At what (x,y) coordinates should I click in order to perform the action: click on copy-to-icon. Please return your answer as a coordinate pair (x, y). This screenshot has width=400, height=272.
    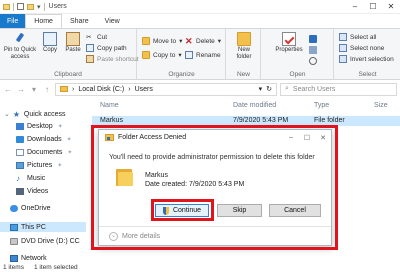
    Looking at the image, I should click on (146, 55).